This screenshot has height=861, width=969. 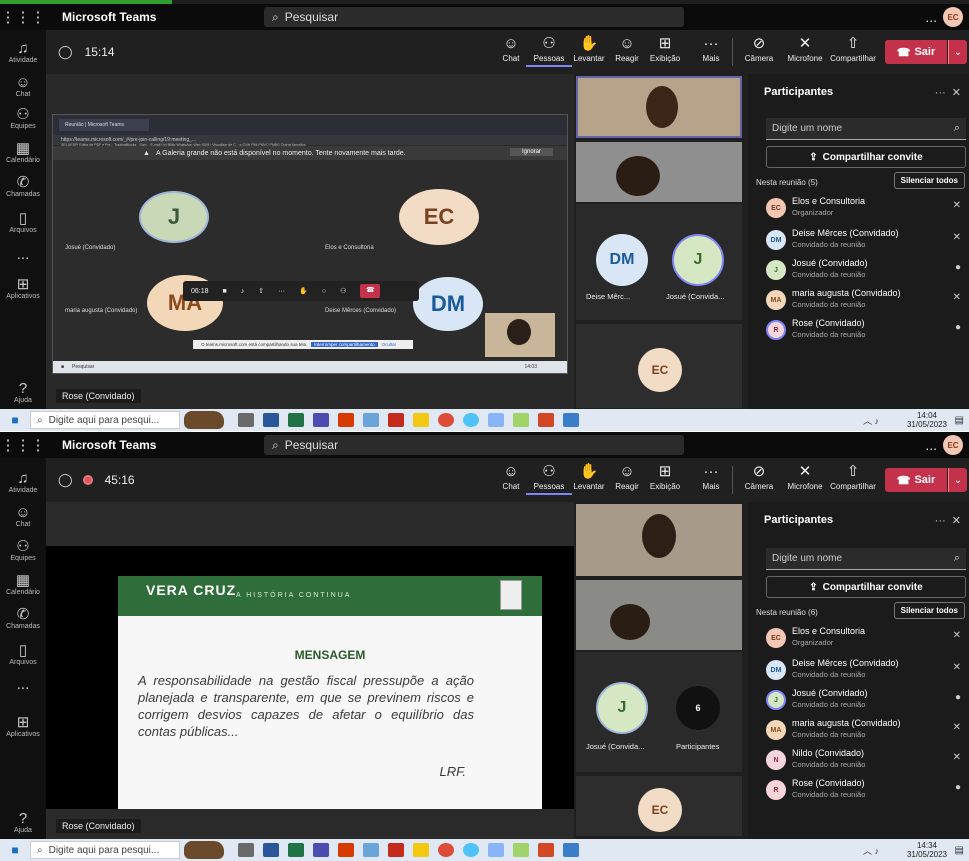 I want to click on section-header: Nesta reunião (5), so click(x=787, y=182).